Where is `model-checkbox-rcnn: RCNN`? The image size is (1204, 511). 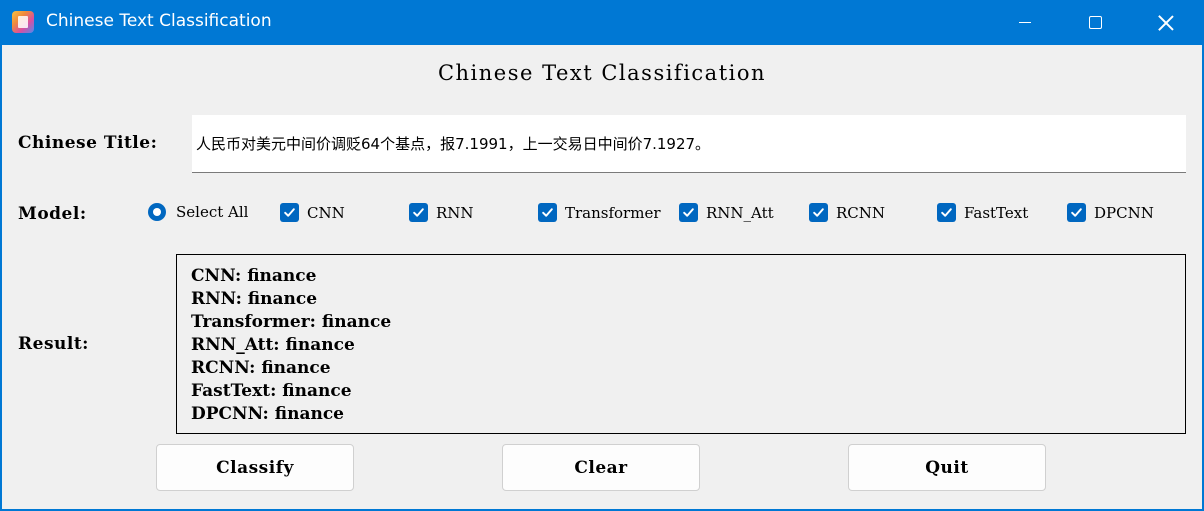
model-checkbox-rcnn: RCNN is located at coordinates (847, 212).